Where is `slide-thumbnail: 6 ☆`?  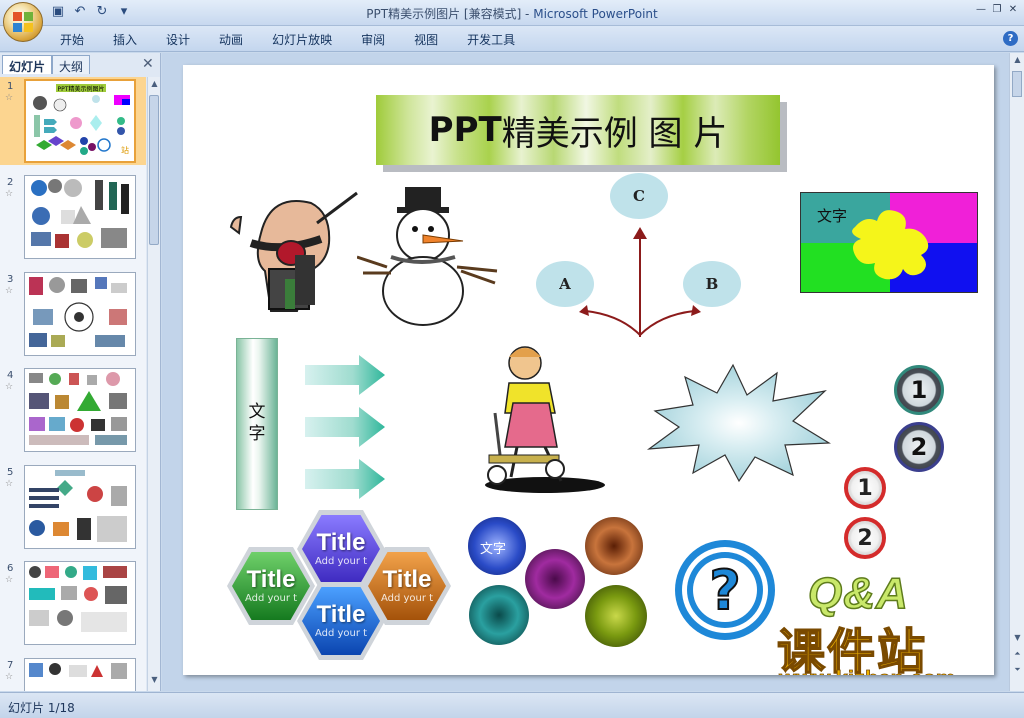
slide-thumbnail: 6 ☆ is located at coordinates (73, 603).